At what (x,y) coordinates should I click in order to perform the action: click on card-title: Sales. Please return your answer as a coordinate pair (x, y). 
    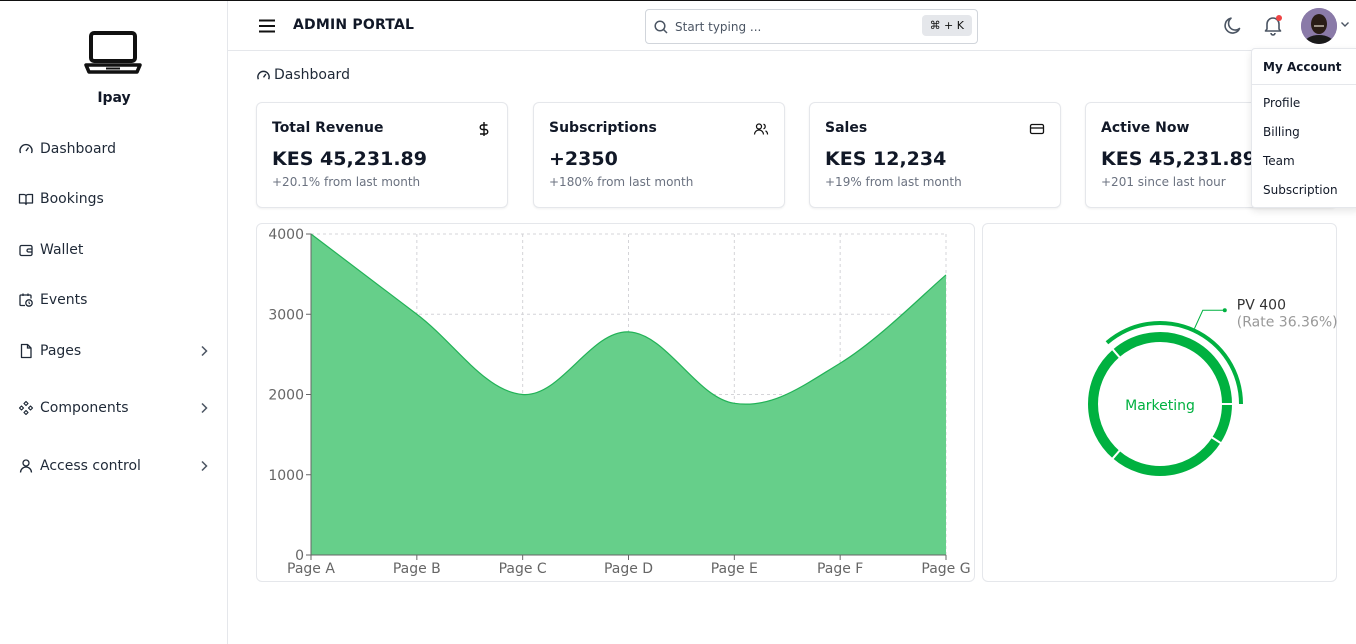
    Looking at the image, I should click on (846, 128).